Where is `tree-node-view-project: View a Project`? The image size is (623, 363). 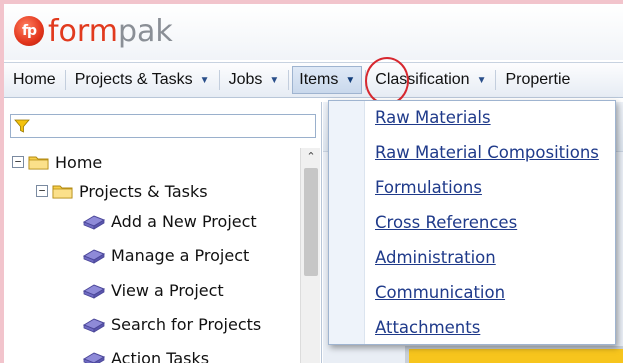 tree-node-view-project: View a Project is located at coordinates (153, 290).